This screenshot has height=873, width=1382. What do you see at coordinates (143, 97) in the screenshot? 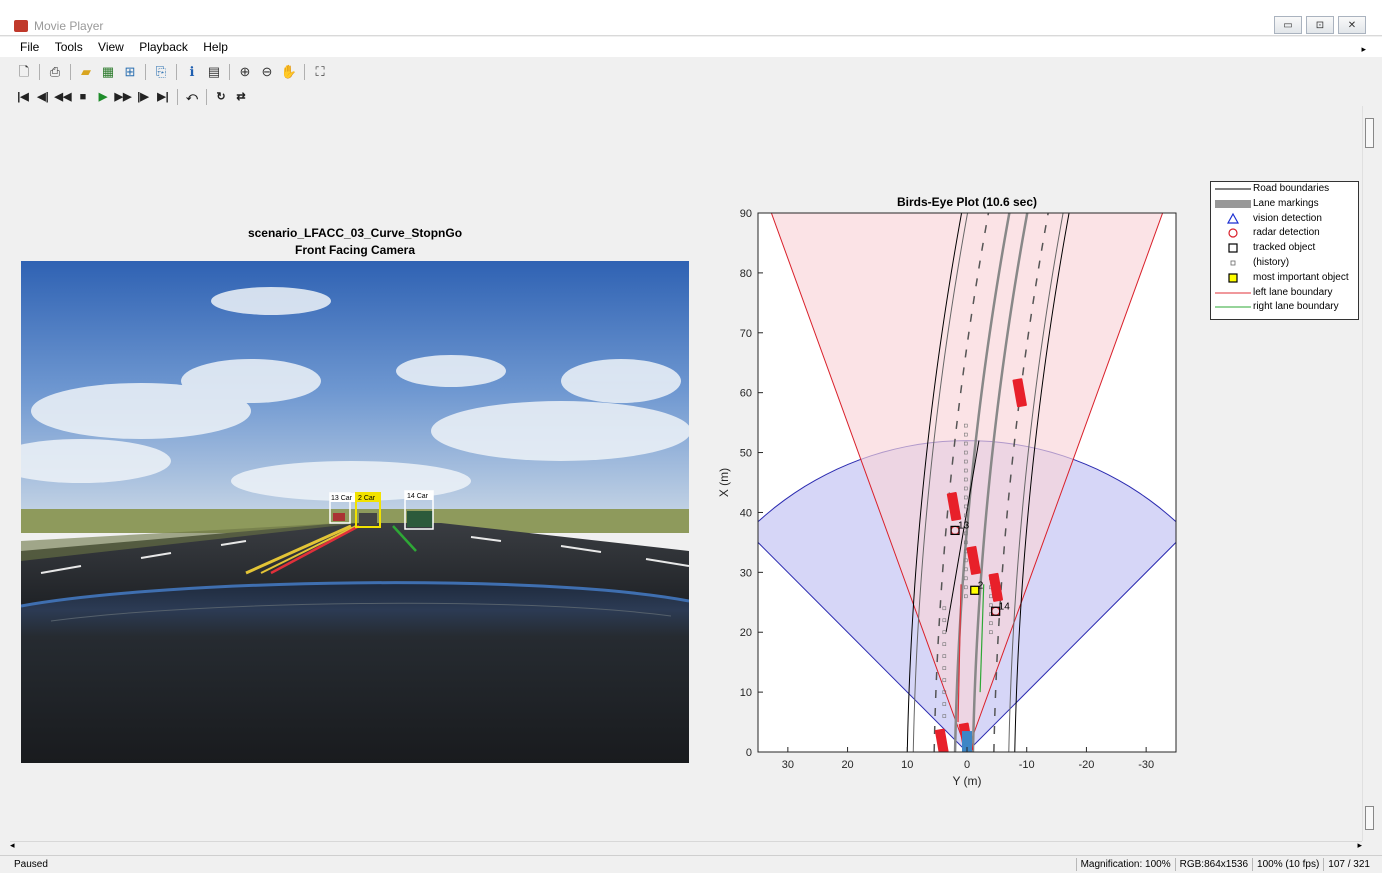
I see `step-forward-icon: |▶` at bounding box center [143, 97].